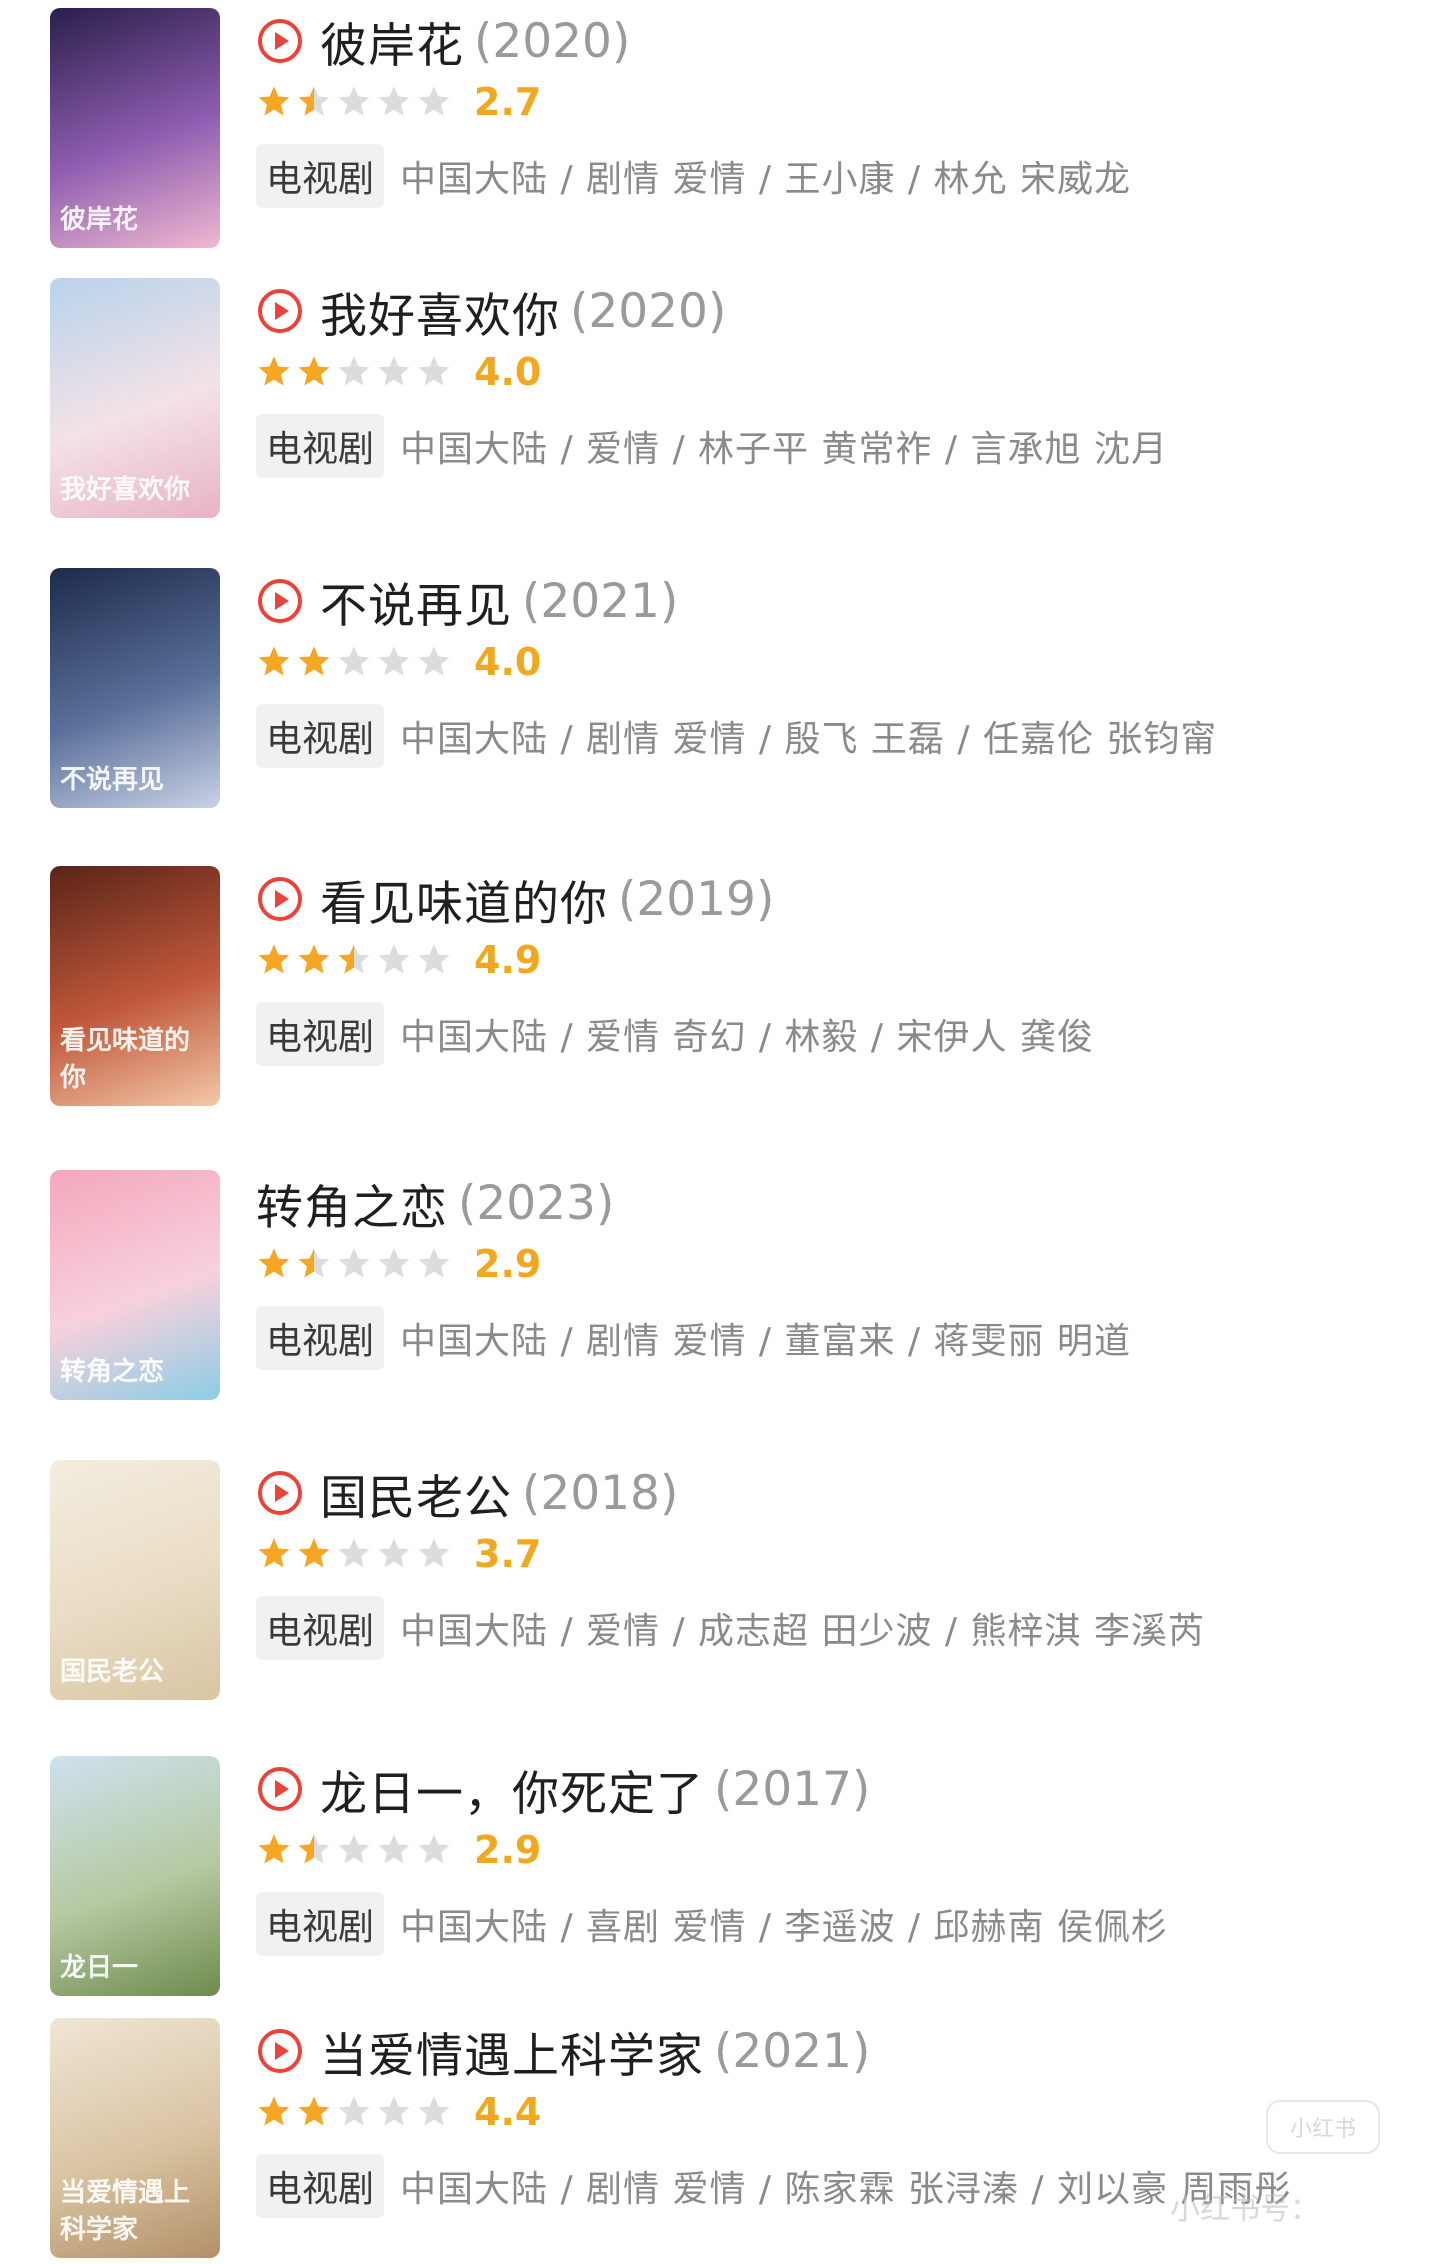 This screenshot has height=2264, width=1440. What do you see at coordinates (135, 1876) in the screenshot?
I see `poster-image: 龙日一` at bounding box center [135, 1876].